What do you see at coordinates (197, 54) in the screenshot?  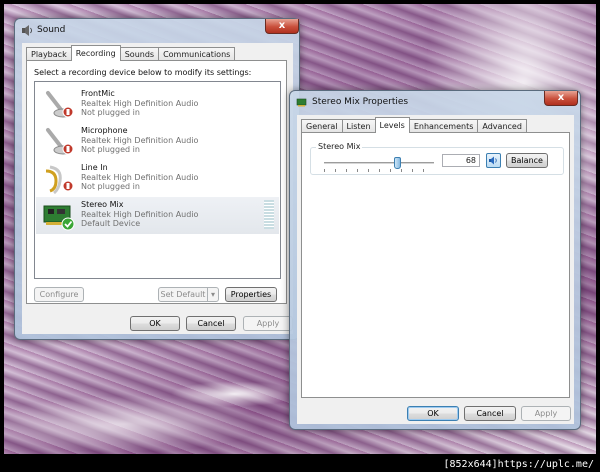 I see `tab-communications: Communications` at bounding box center [197, 54].